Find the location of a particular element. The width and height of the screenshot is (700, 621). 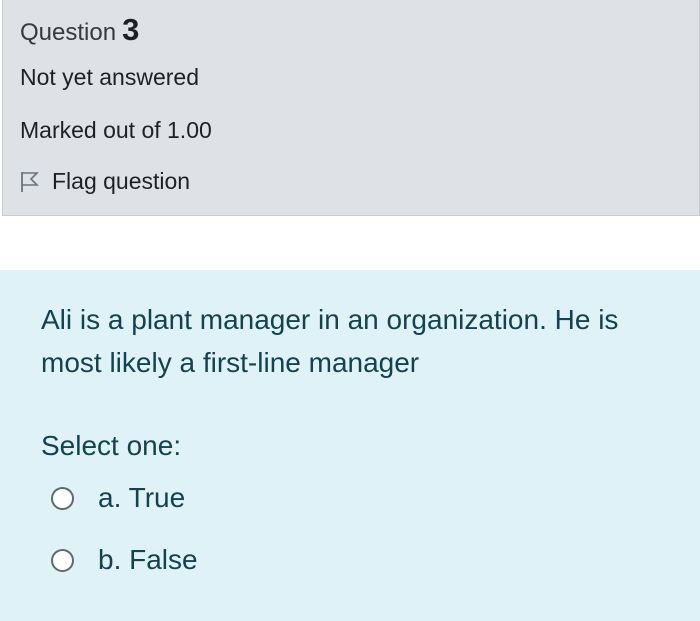

question-state: Not yet answered is located at coordinates (109, 77).